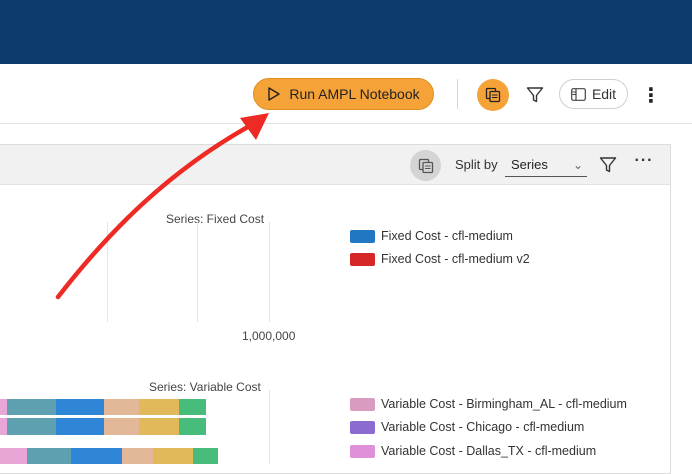 The height and width of the screenshot is (474, 692). I want to click on chevron-down-icon: ⌄, so click(577, 164).